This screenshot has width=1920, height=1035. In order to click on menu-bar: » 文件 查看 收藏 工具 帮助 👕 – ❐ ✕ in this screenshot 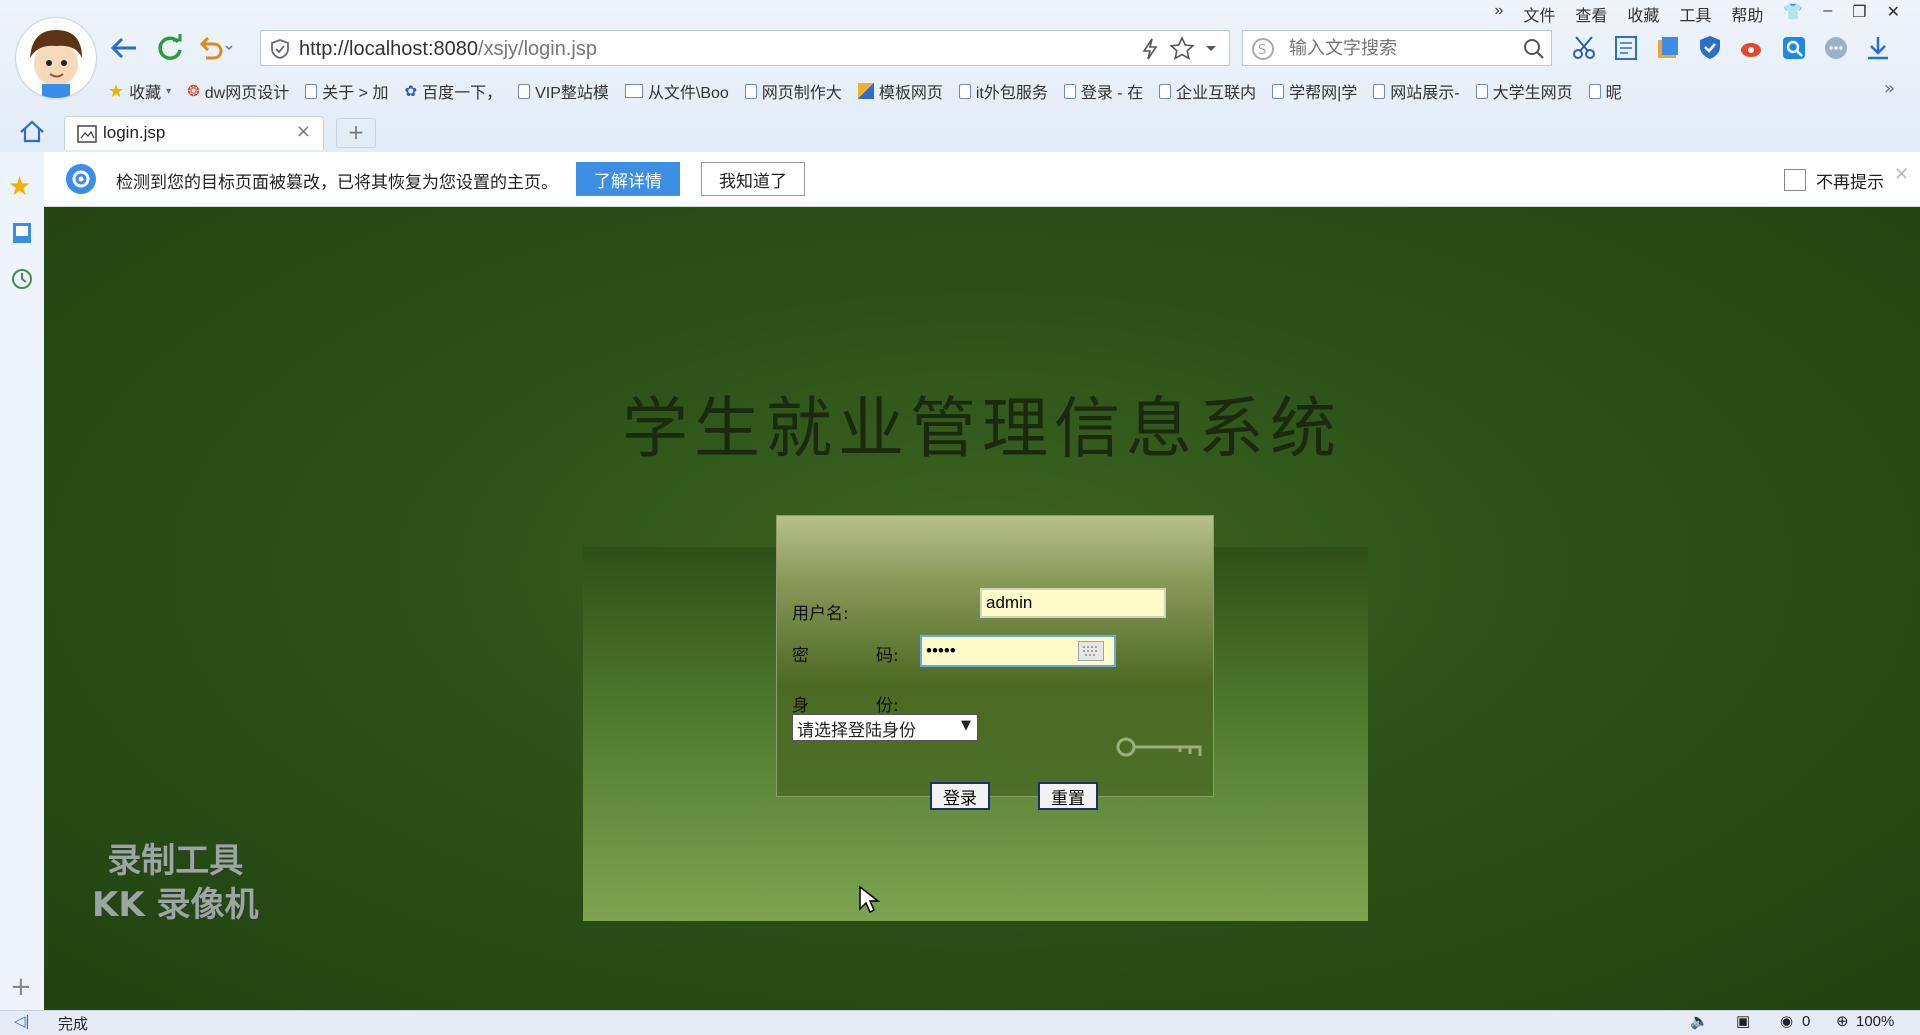, I will do `click(1697, 14)`.